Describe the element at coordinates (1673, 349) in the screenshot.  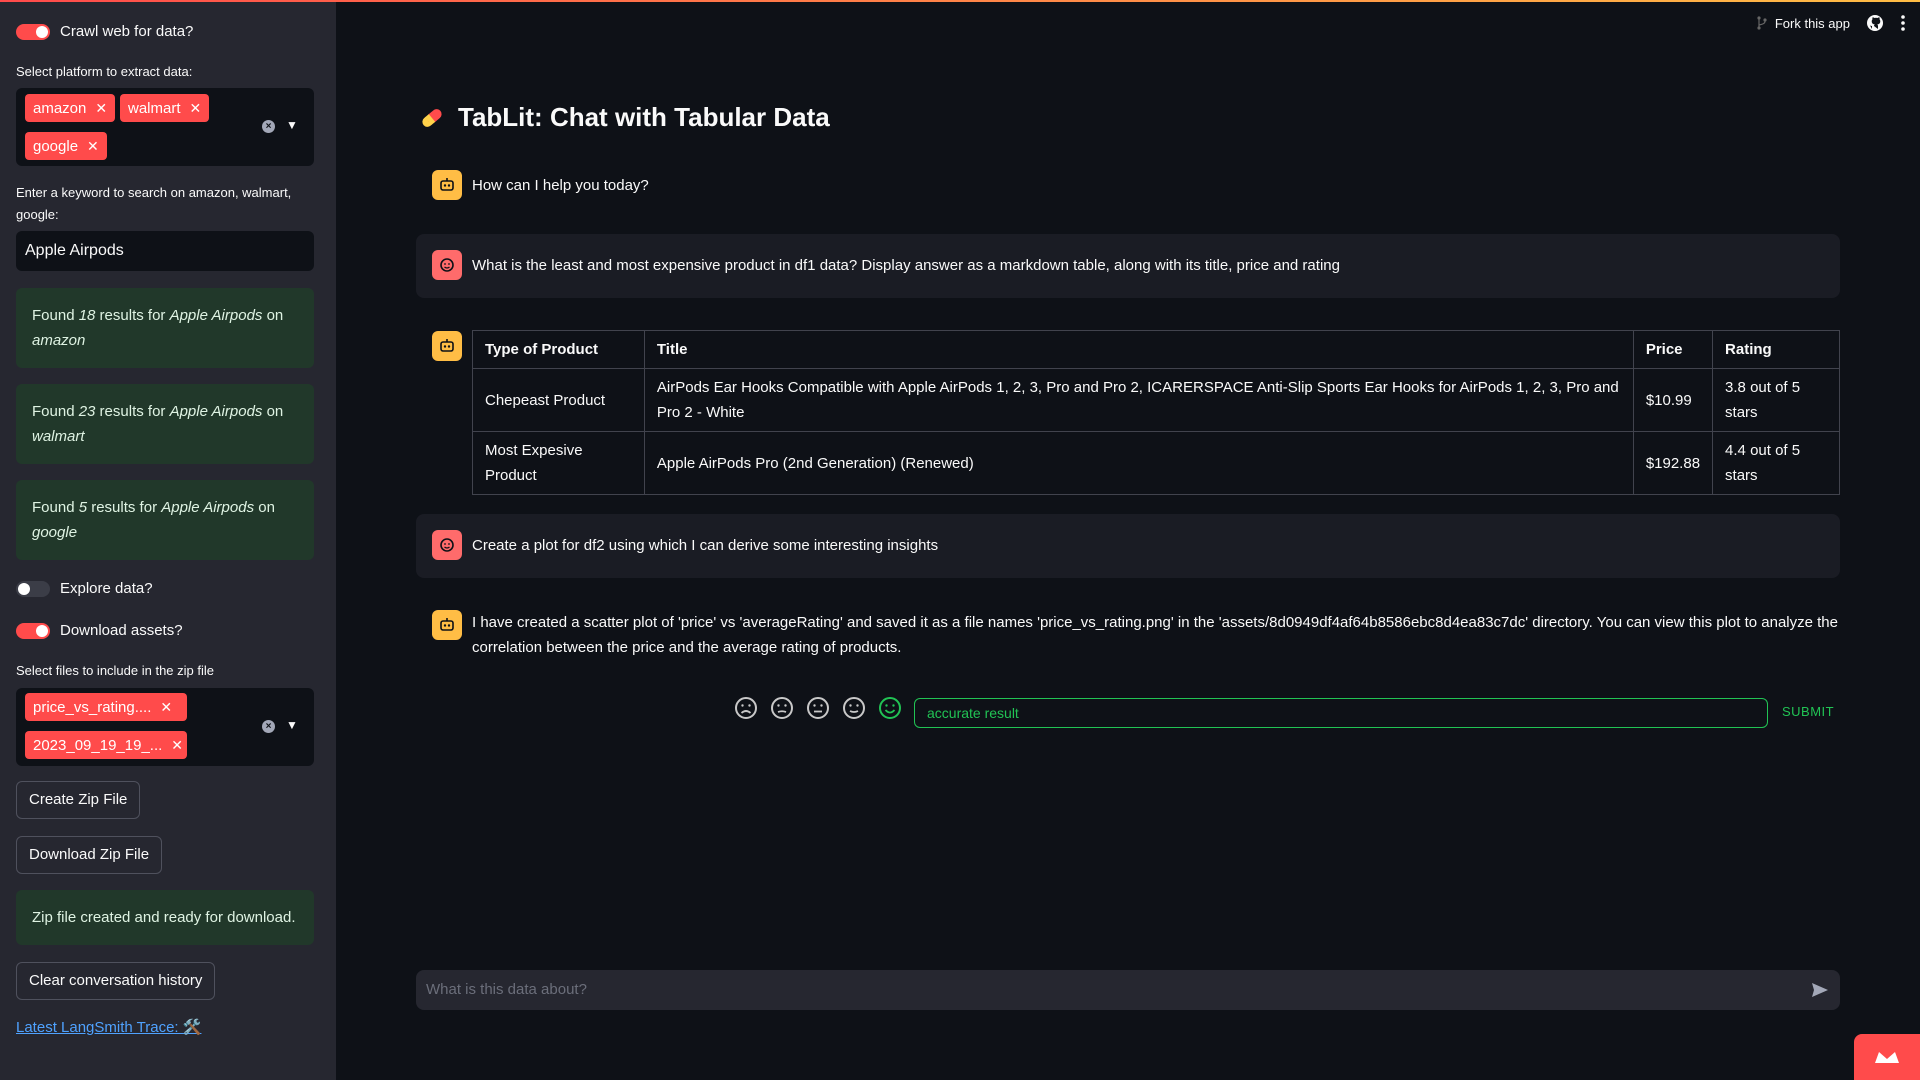
I see `table-header-cell: Price` at that location.